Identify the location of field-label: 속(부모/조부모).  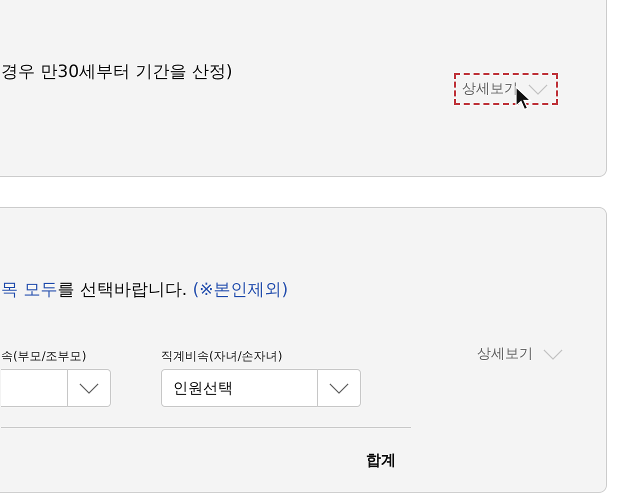
(44, 356).